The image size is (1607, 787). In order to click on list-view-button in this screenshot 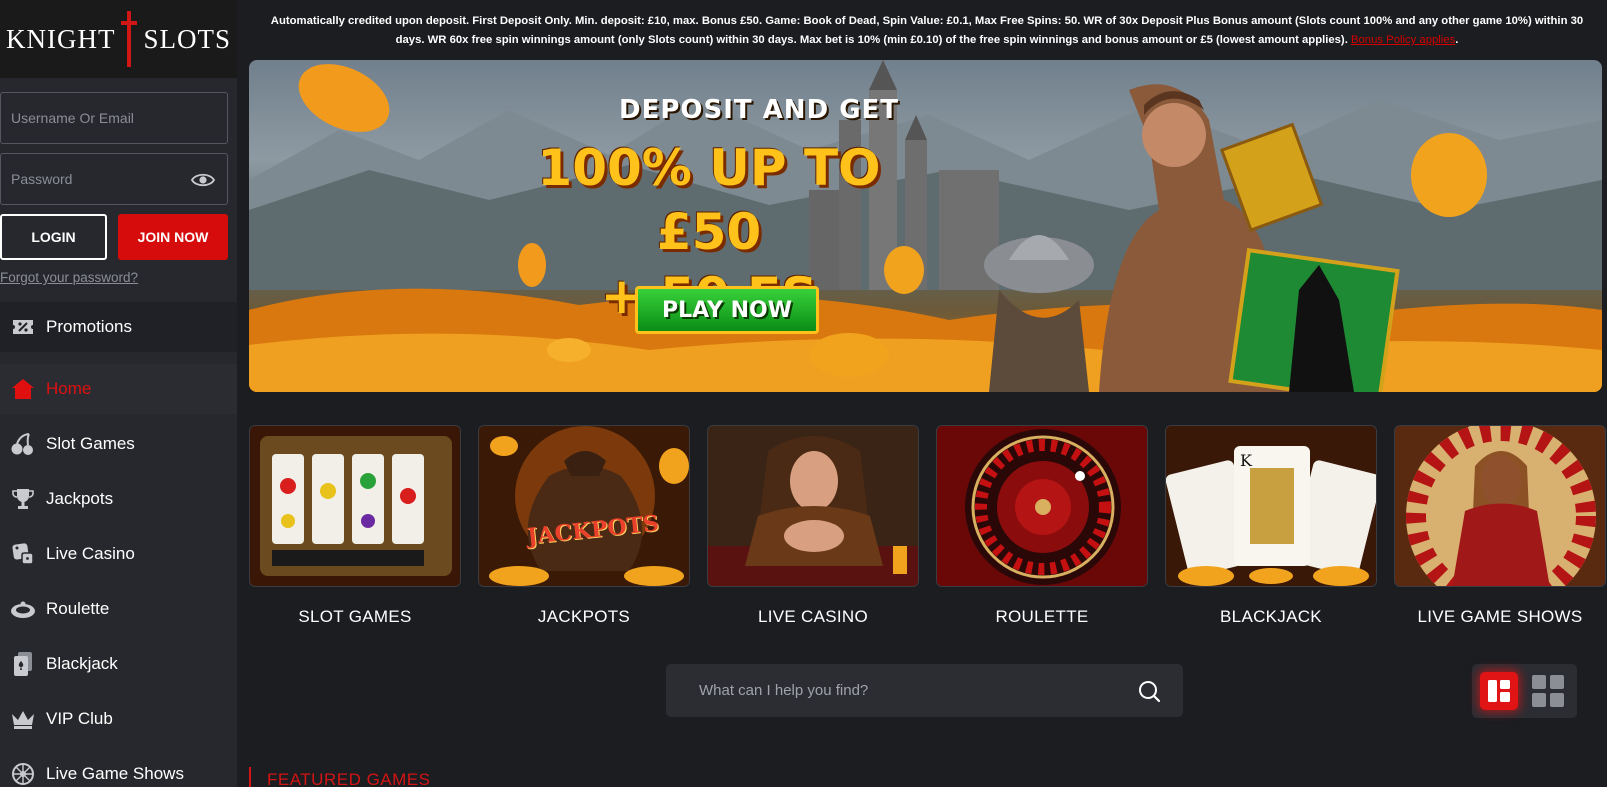, I will do `click(1499, 691)`.